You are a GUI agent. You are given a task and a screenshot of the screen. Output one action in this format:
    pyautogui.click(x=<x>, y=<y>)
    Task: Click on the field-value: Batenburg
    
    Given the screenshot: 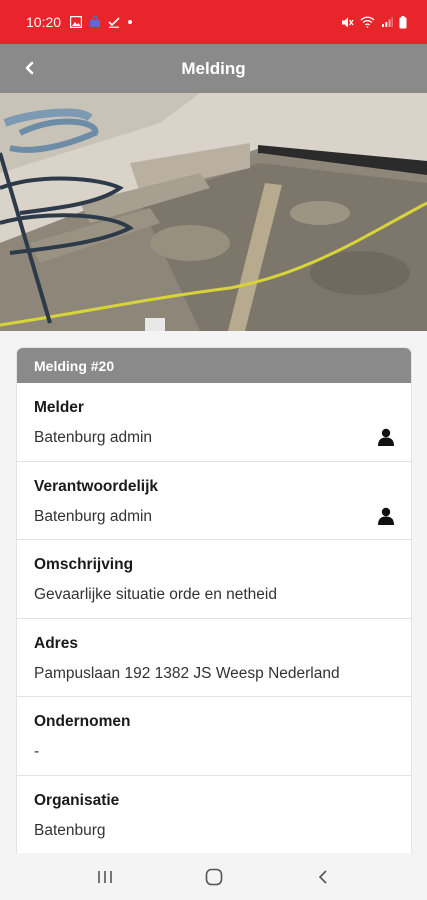 What is the action you would take?
    pyautogui.click(x=70, y=830)
    